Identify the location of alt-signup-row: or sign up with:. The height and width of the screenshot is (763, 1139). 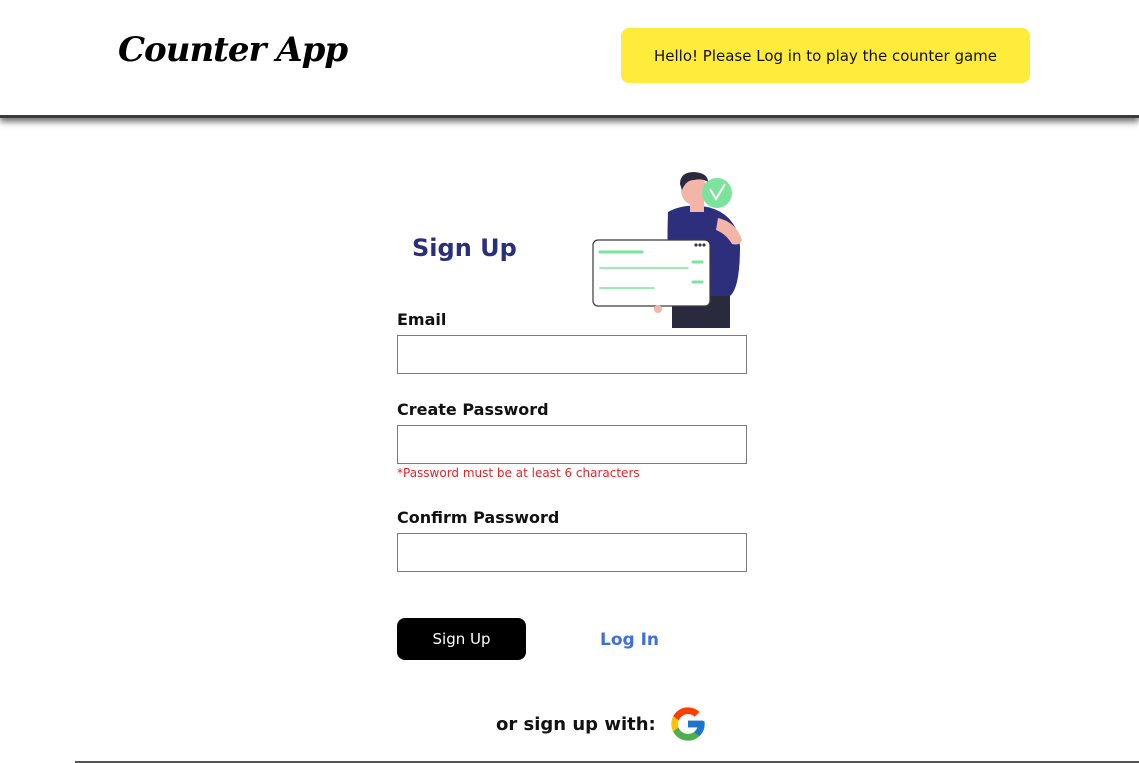
(602, 724).